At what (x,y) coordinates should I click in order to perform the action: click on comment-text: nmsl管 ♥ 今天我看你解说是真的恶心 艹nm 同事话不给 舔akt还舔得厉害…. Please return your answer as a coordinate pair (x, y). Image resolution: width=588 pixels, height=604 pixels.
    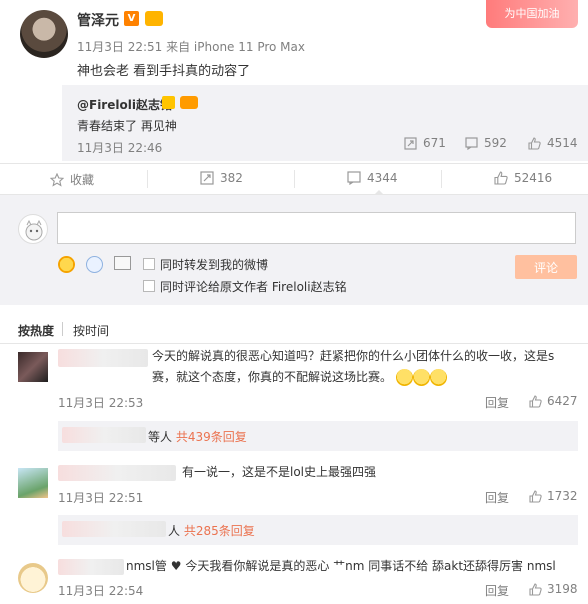
    Looking at the image, I should click on (341, 566).